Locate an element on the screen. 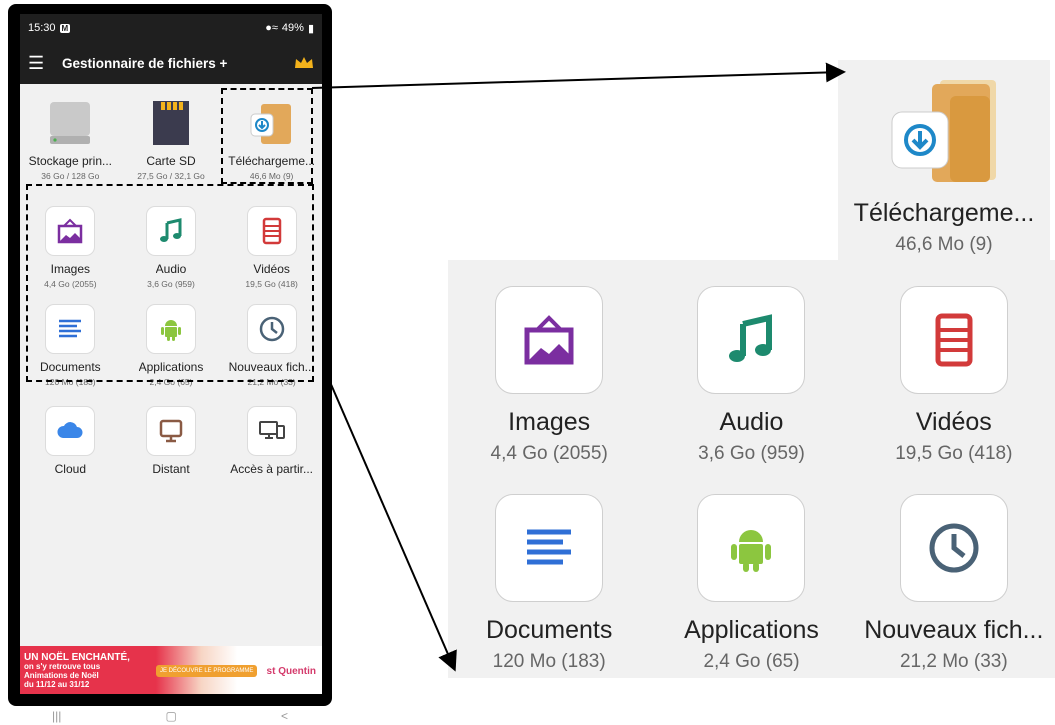 The width and height of the screenshot is (1055, 725). ad-brand: st Quentin is located at coordinates (291, 671).